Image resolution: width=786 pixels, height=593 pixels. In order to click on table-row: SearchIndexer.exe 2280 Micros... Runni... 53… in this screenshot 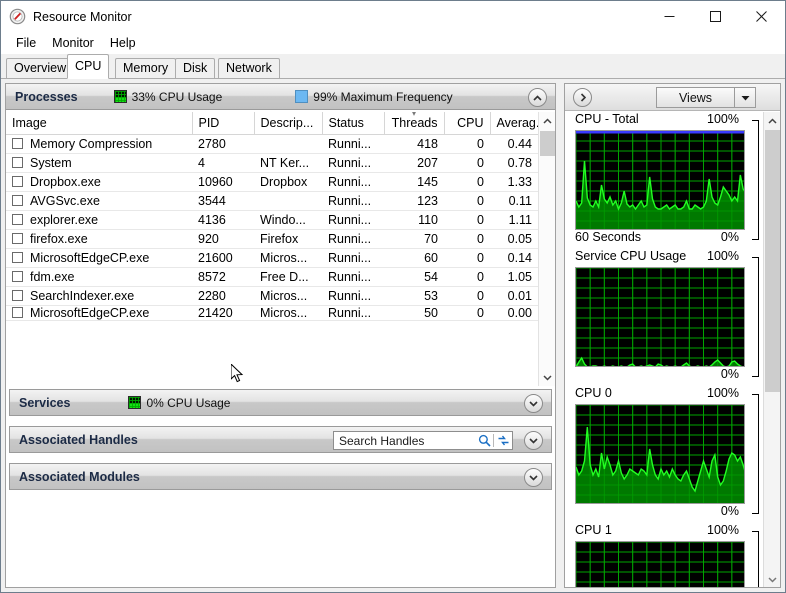, I will do `click(272, 296)`.